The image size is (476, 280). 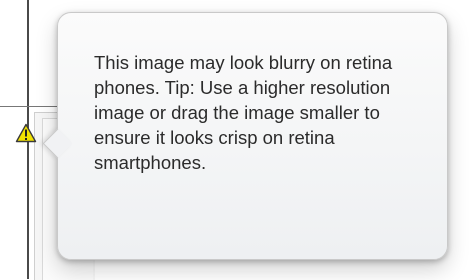 I want to click on warning-triangle-svg, so click(x=26, y=133).